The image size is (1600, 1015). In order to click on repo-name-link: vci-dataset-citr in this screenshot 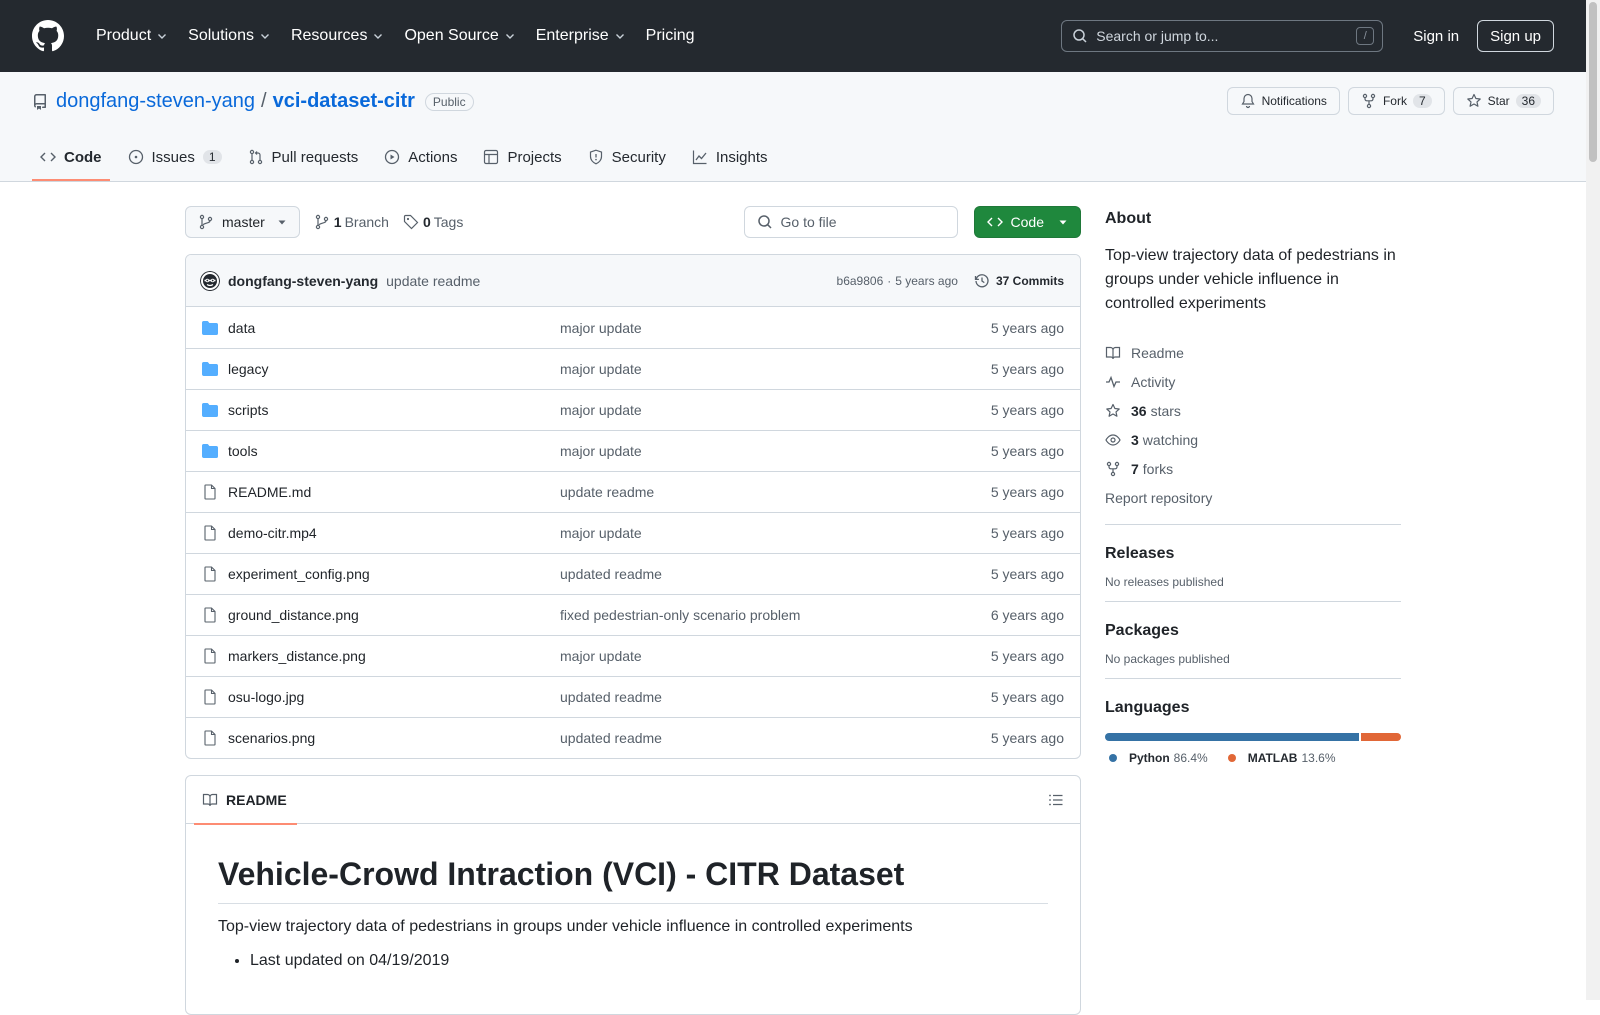, I will do `click(344, 101)`.